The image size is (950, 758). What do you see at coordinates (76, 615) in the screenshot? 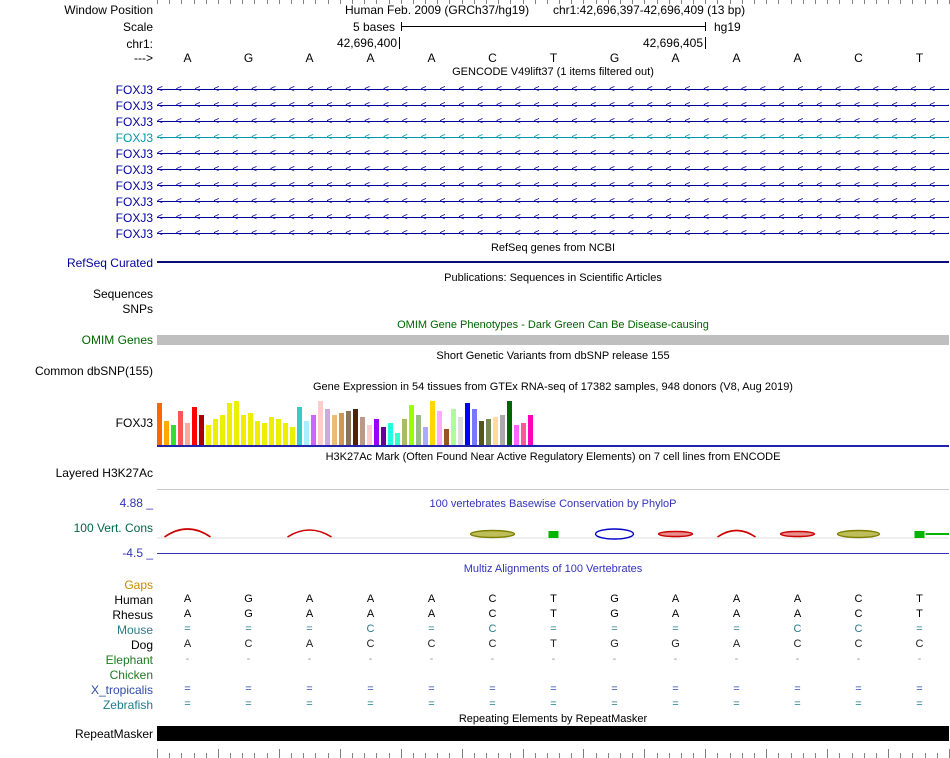
I see `multiz-species-label: Rhesus` at bounding box center [76, 615].